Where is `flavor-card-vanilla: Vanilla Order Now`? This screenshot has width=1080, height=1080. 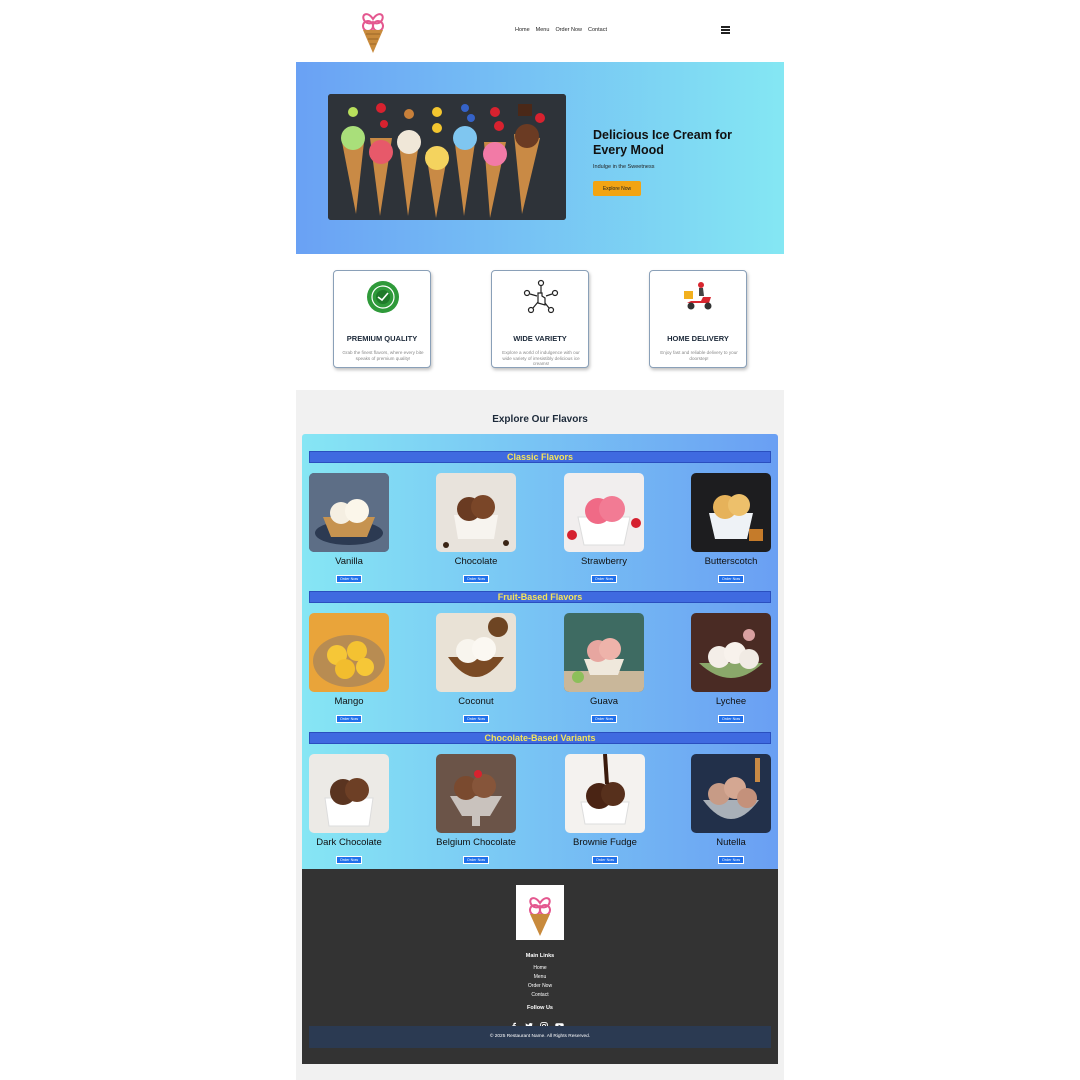
flavor-card-vanilla: Vanilla Order Now is located at coordinates (349, 529).